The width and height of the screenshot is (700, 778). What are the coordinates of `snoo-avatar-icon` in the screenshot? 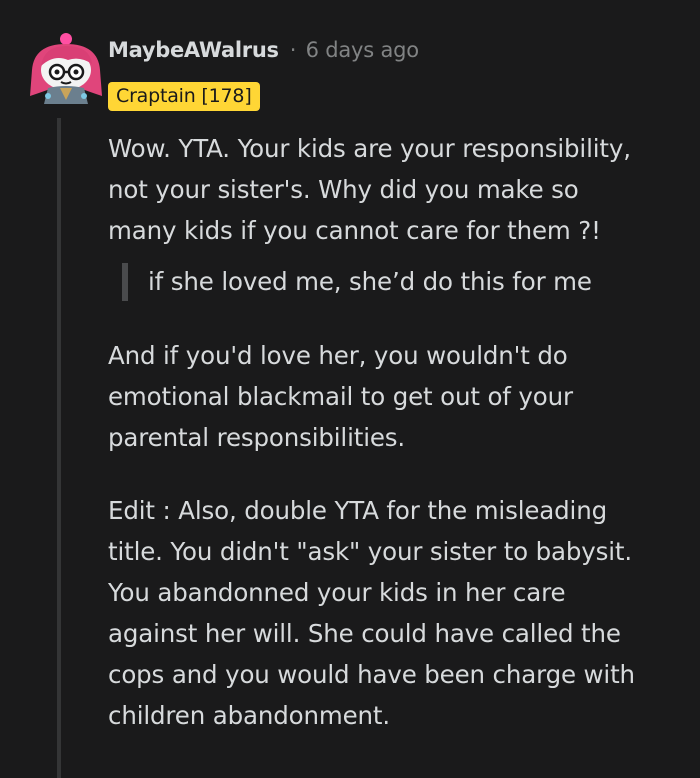 It's located at (66, 68).